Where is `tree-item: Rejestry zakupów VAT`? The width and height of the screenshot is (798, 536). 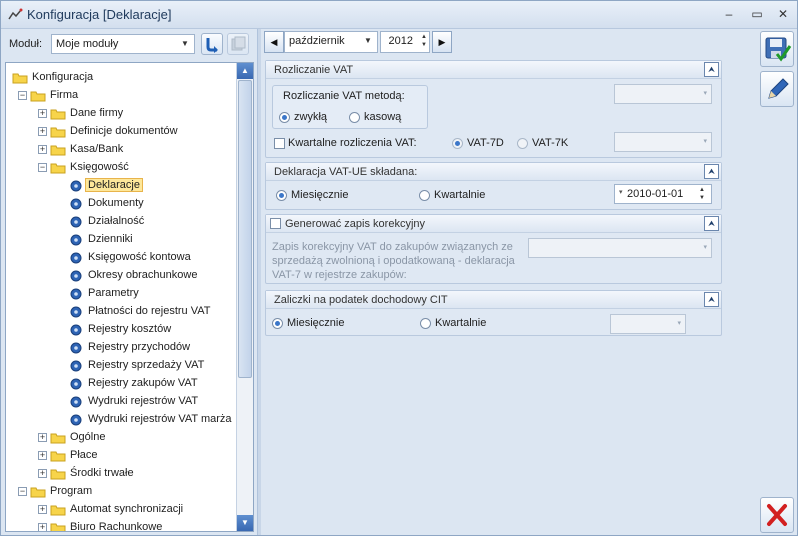 tree-item: Rejestry zakupów VAT is located at coordinates (121, 384).